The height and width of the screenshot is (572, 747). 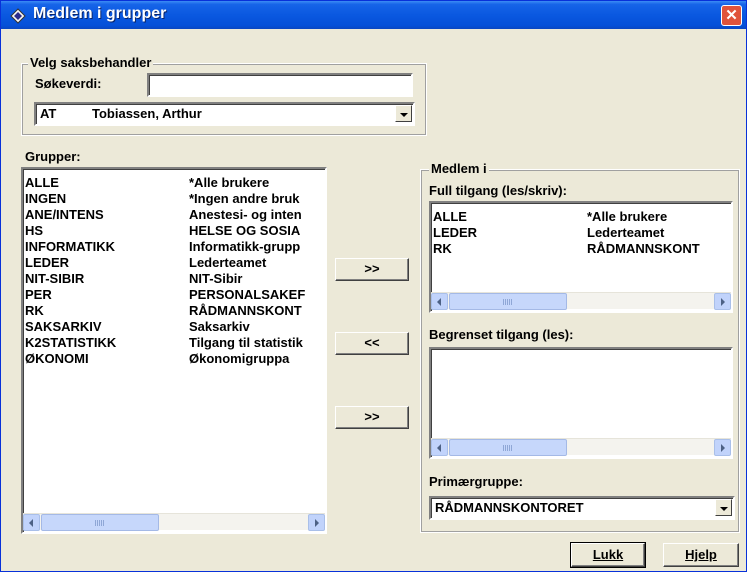 What do you see at coordinates (372, 343) in the screenshot?
I see `remove-button: <<` at bounding box center [372, 343].